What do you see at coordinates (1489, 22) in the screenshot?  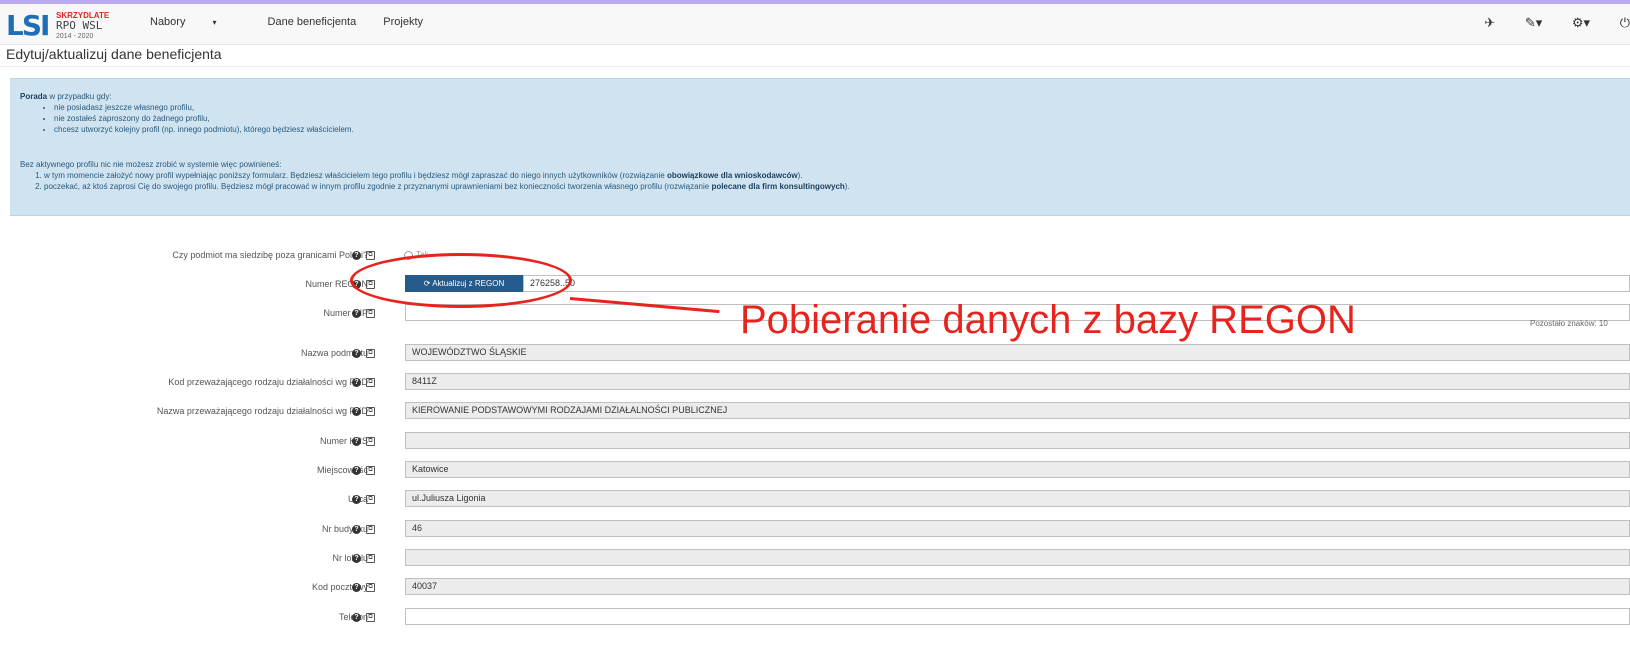 I see `help-icon: ✈` at bounding box center [1489, 22].